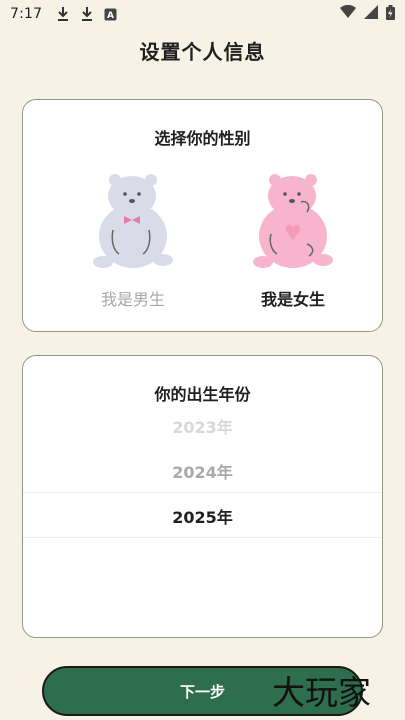 This screenshot has height=720, width=405. Describe the element at coordinates (202, 52) in the screenshot. I see `page-title: 设置个人信息` at that location.